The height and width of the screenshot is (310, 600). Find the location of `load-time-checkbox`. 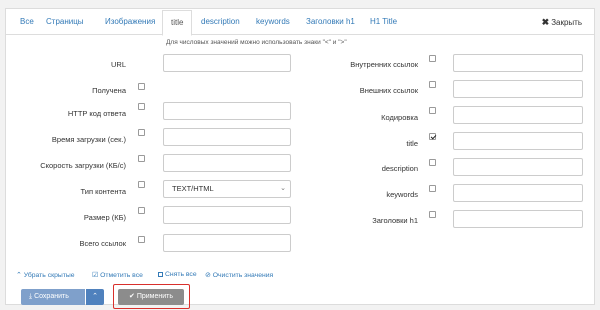

load-time-checkbox is located at coordinates (141, 132).